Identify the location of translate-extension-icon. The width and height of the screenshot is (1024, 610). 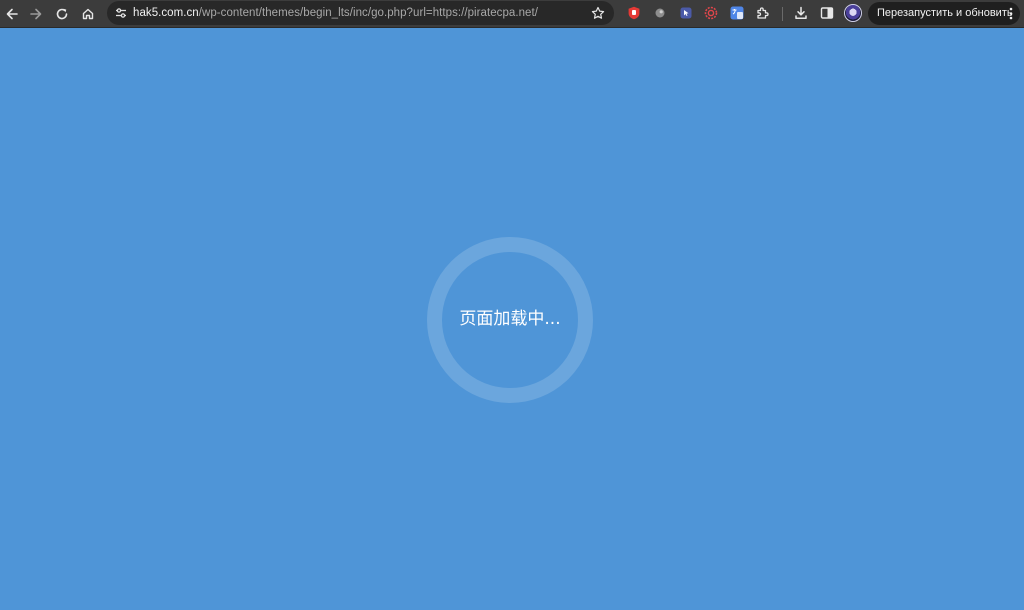
(737, 13).